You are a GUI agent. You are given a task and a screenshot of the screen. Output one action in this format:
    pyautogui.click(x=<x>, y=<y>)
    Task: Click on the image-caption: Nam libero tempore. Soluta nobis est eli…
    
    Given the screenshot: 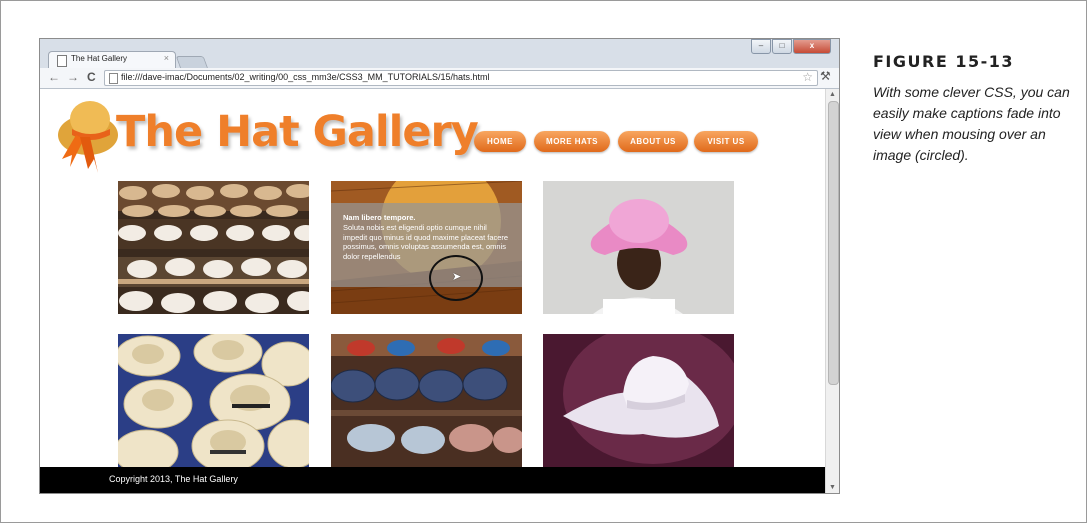 What is the action you would take?
    pyautogui.click(x=426, y=245)
    